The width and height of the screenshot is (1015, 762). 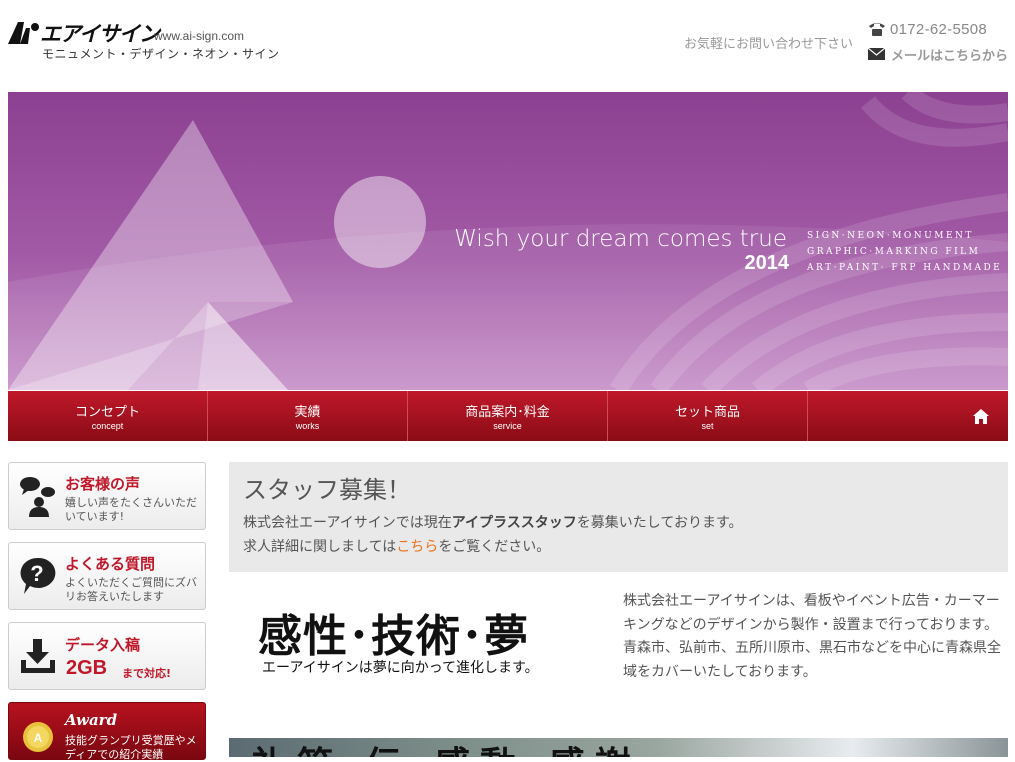 I want to click on award-title: Award, so click(x=91, y=720).